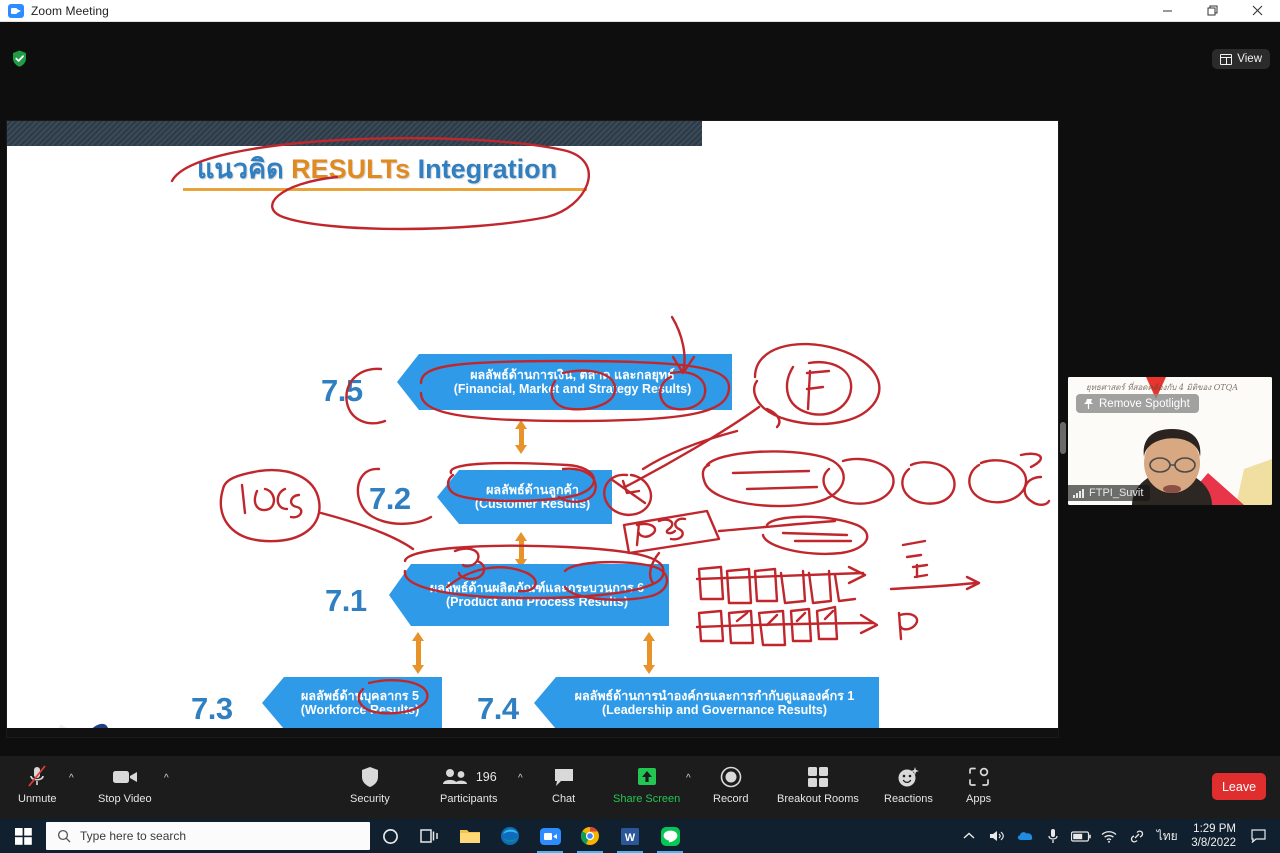 The image size is (1280, 853). I want to click on remove-spotlight-button: Remove Spotlight, so click(1137, 403).